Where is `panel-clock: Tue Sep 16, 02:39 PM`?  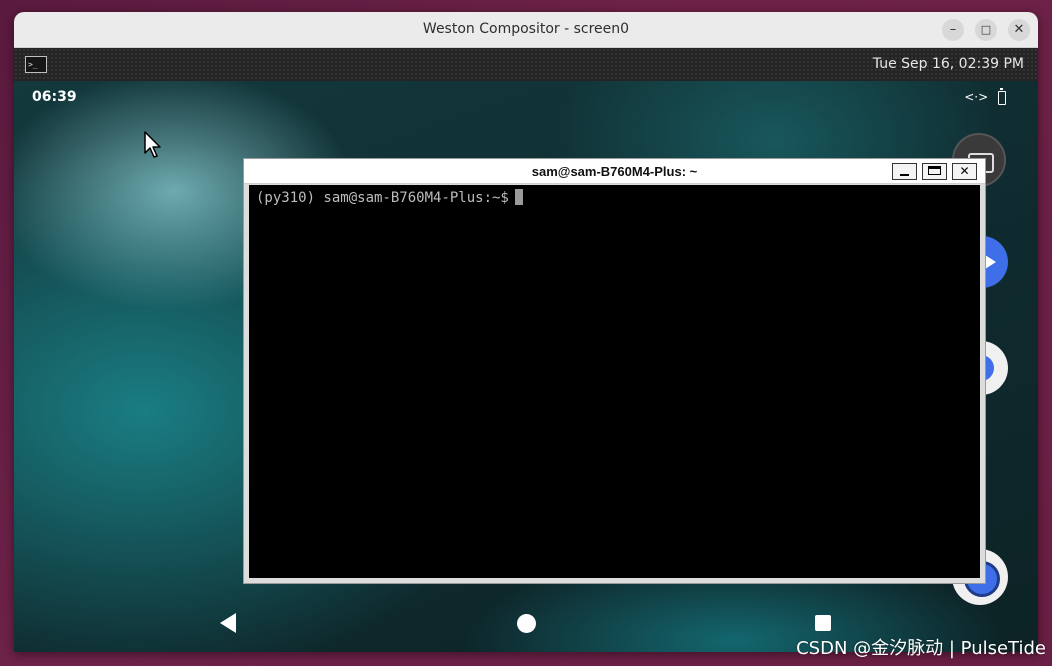
panel-clock: Tue Sep 16, 02:39 PM is located at coordinates (948, 64).